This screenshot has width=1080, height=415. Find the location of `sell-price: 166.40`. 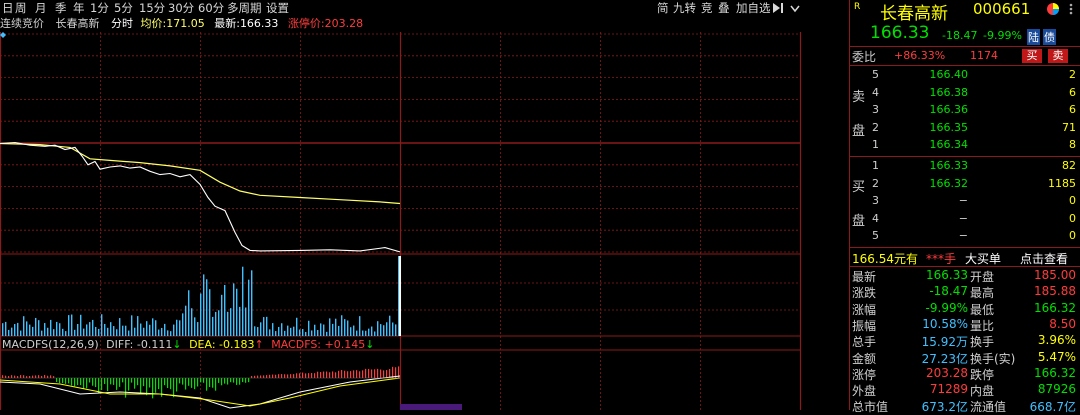

sell-price: 166.40 is located at coordinates (949, 74).